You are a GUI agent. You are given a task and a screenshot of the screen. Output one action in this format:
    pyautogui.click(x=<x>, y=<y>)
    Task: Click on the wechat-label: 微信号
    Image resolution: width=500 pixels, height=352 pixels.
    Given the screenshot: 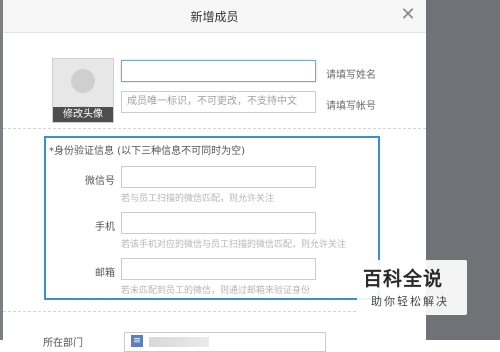 What is the action you would take?
    pyautogui.click(x=100, y=181)
    